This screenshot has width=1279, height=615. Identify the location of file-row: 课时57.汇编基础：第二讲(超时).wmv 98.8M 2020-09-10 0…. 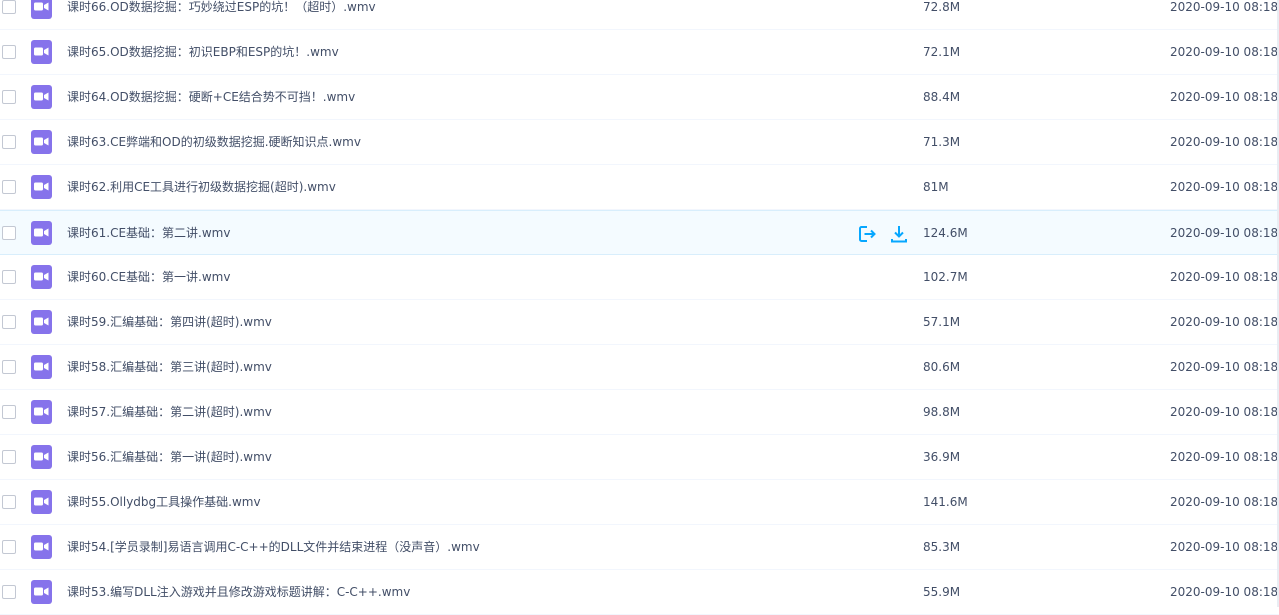
(639, 412).